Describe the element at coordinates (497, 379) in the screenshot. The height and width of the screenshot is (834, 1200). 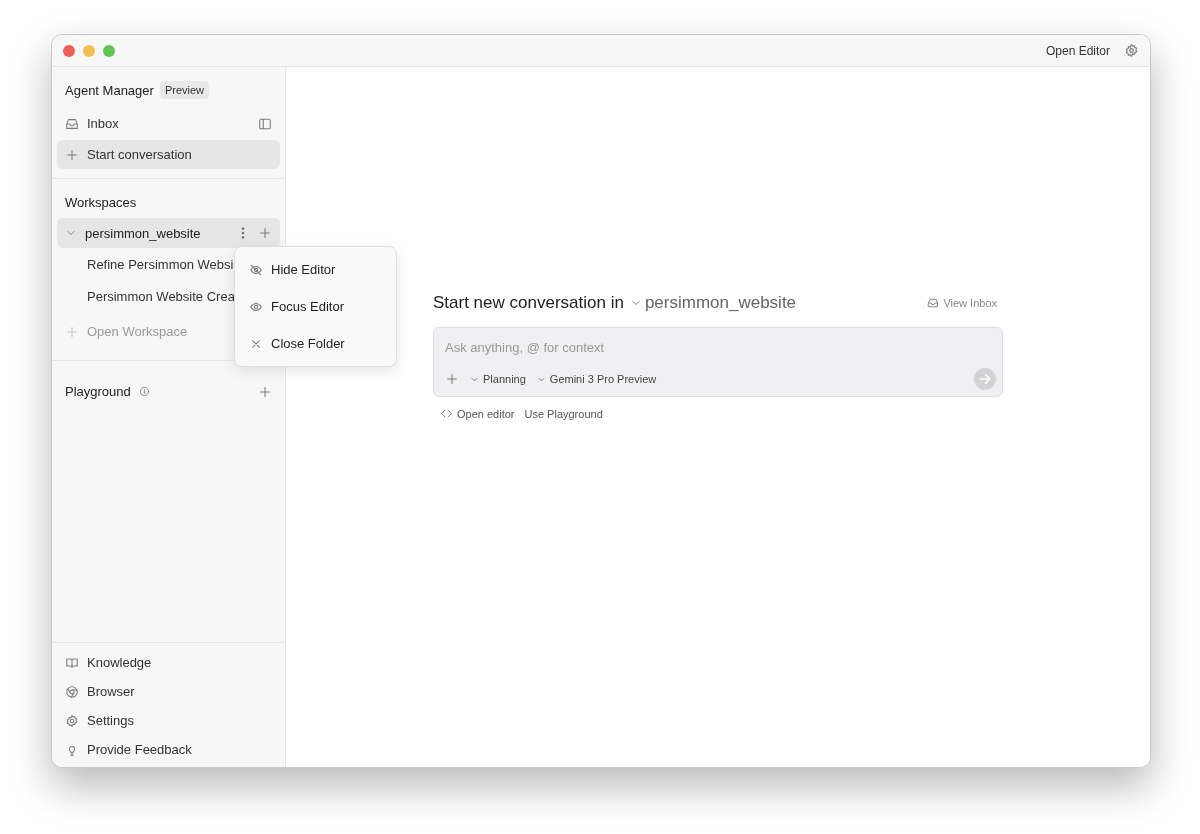
I see `mode-dropdown: Planning` at that location.